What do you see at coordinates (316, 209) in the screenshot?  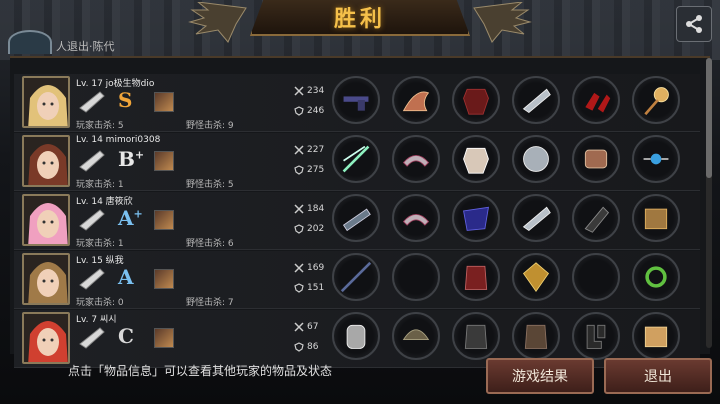 I see `attack-value: 184` at bounding box center [316, 209].